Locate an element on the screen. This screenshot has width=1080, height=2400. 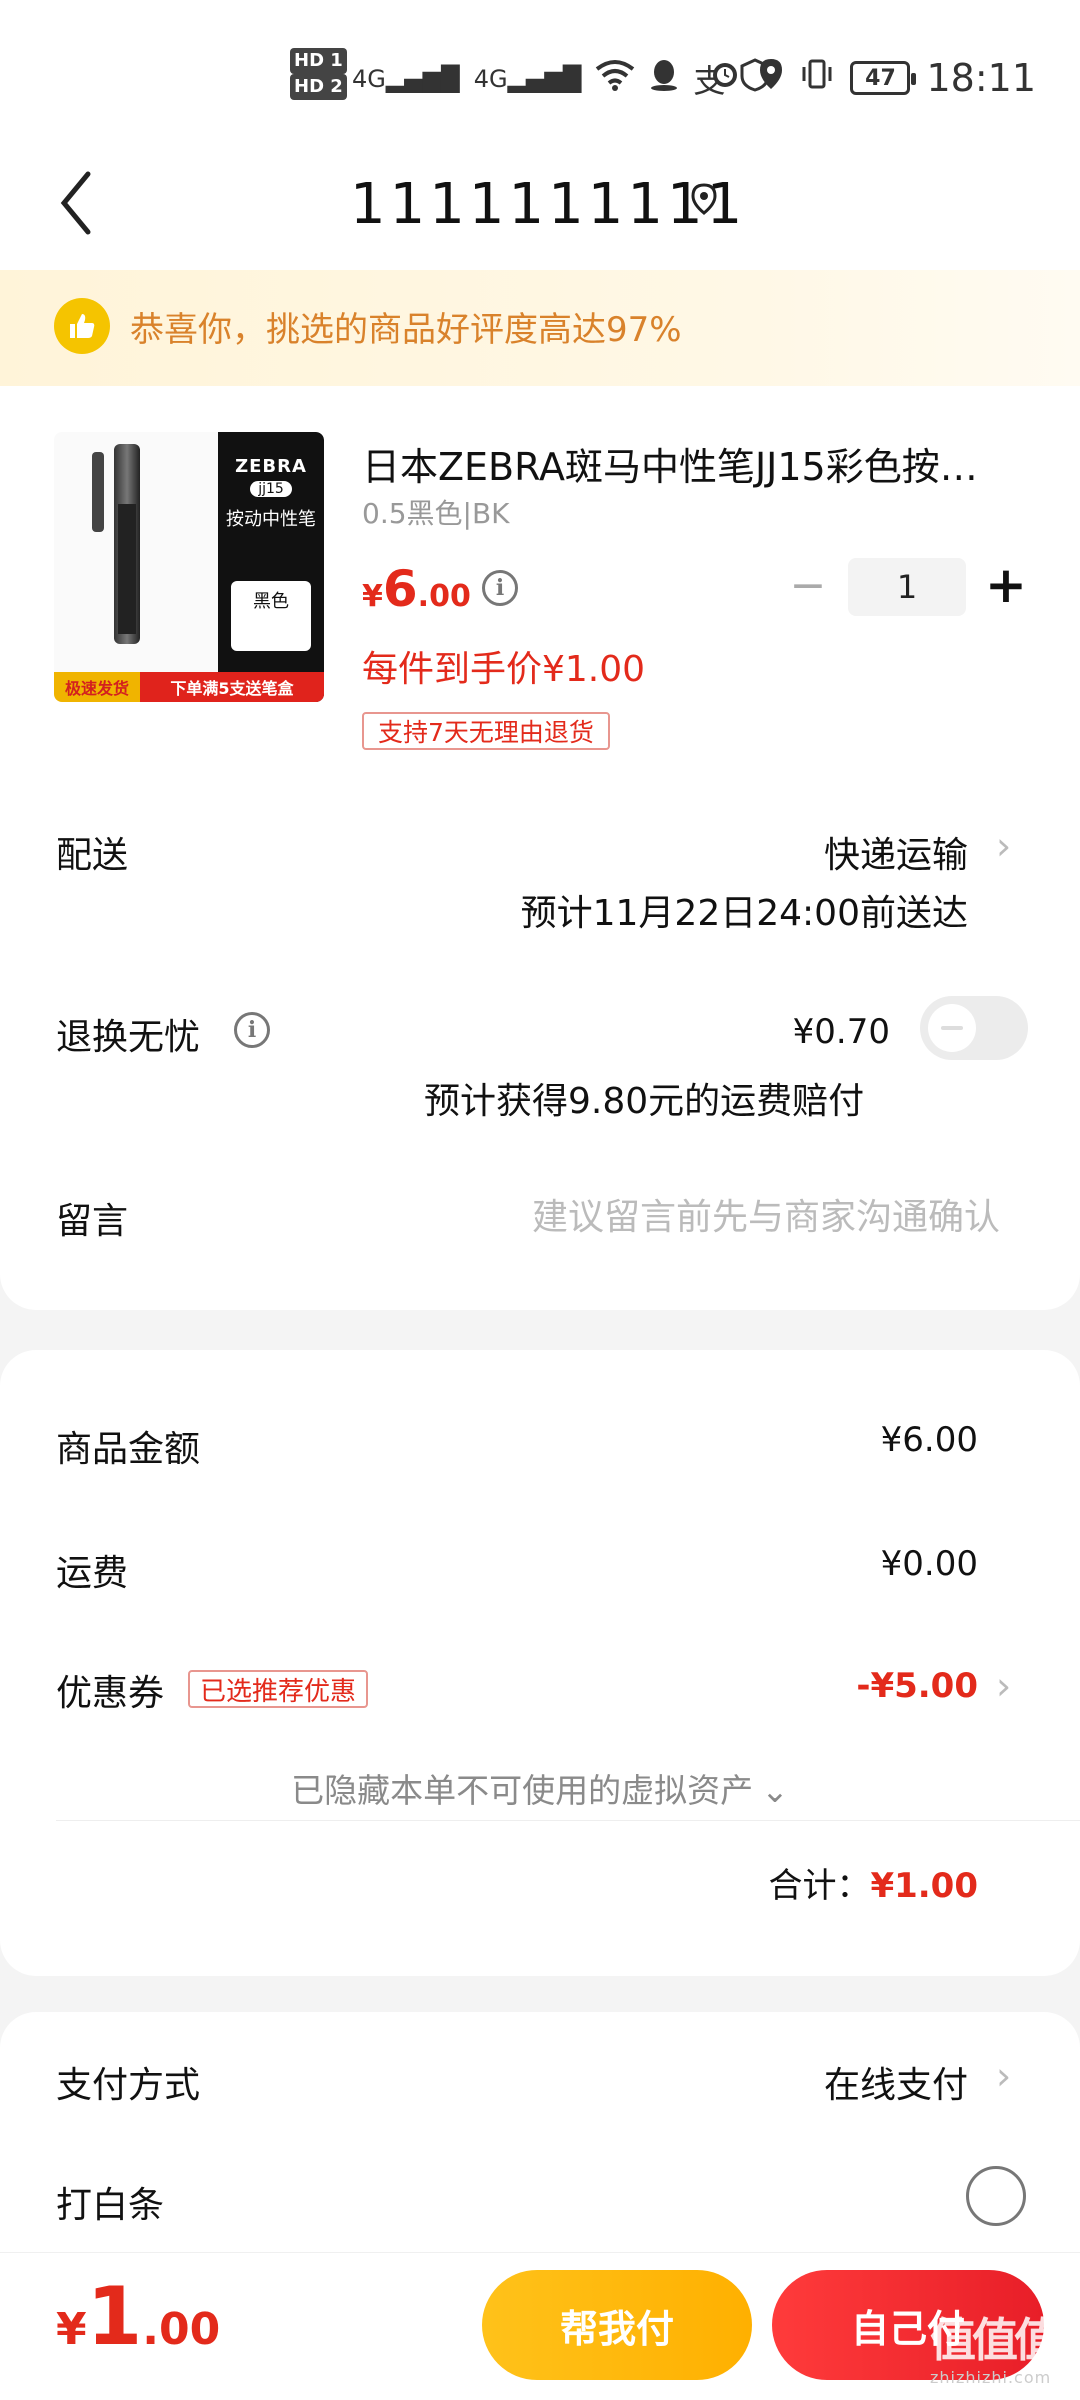
location-icon is located at coordinates (771, 78).